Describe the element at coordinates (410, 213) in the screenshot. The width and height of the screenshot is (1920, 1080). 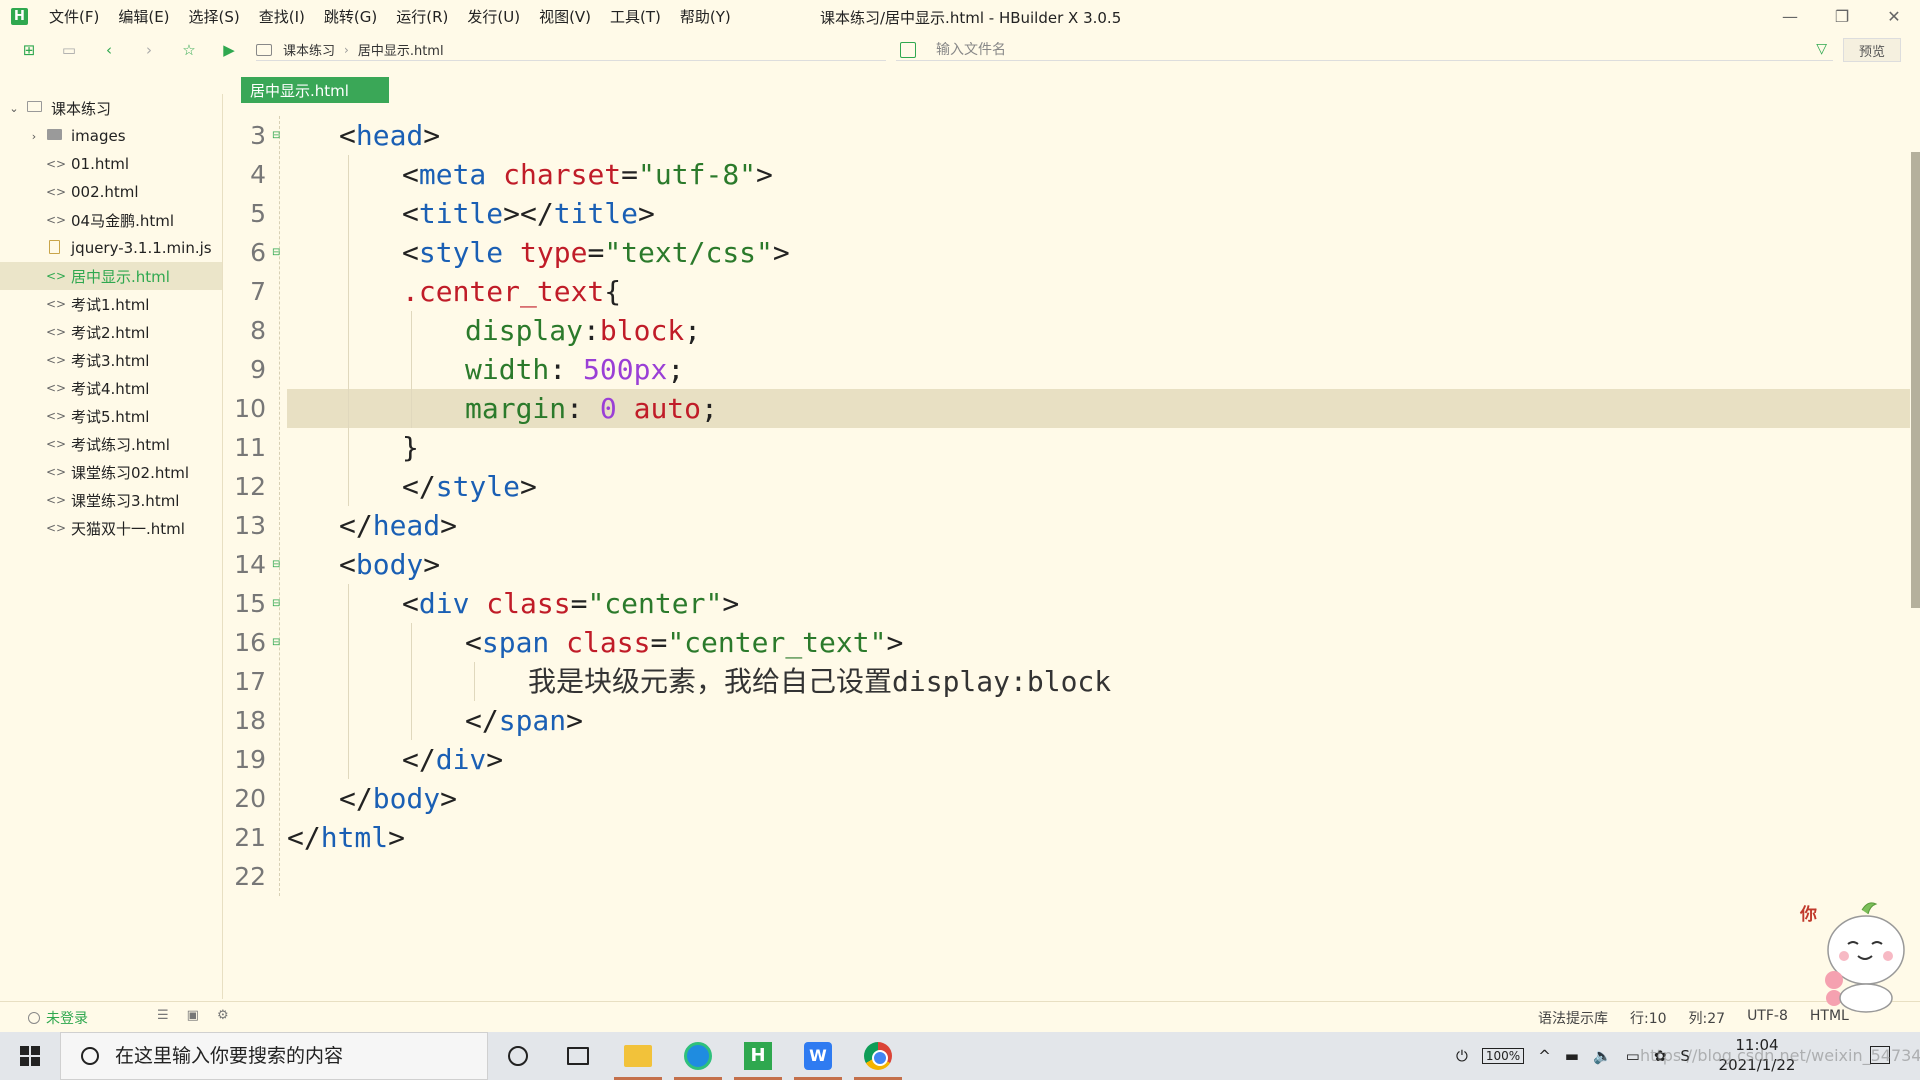
I see `code-token-brk: <` at that location.